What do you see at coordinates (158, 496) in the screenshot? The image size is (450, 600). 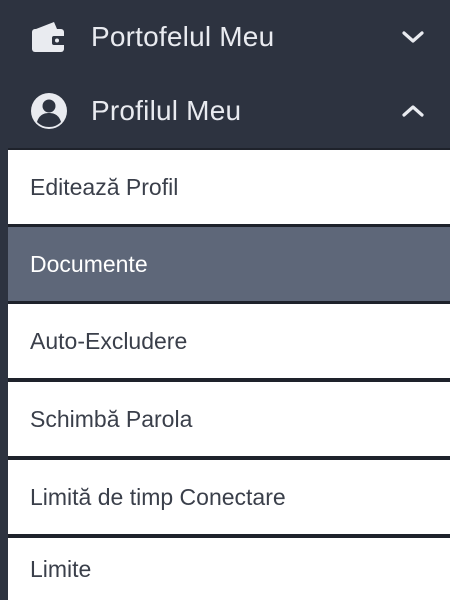 I see `submenu-item-label: Limită de timp Conectare` at bounding box center [158, 496].